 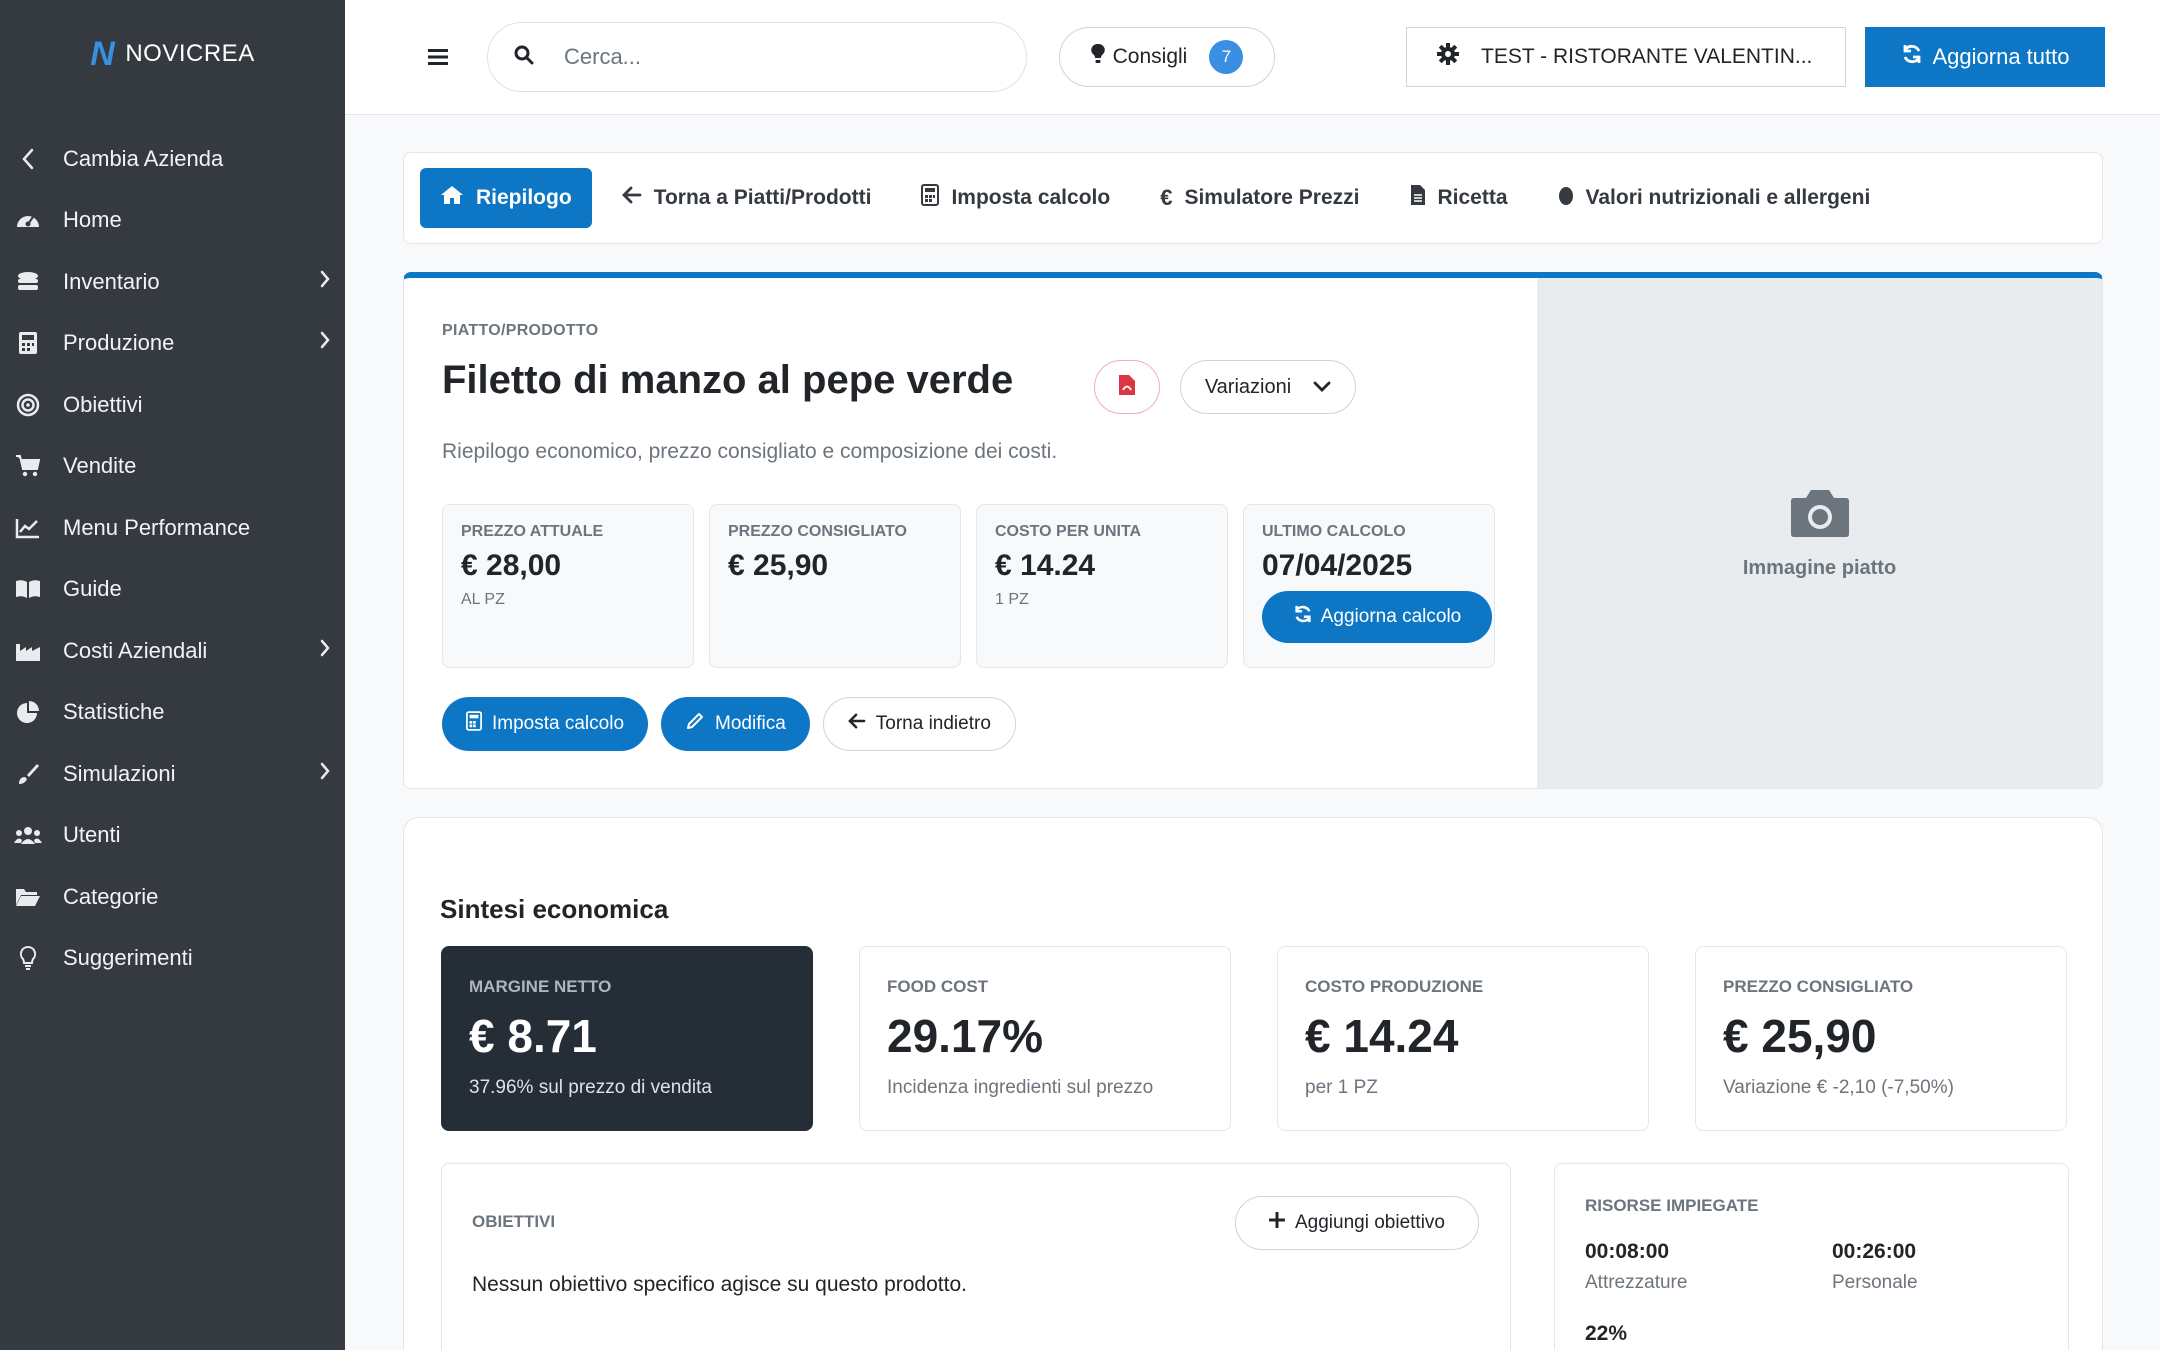 I want to click on sidebar-item-menu-performance: Menu Performance, so click(x=172, y=528).